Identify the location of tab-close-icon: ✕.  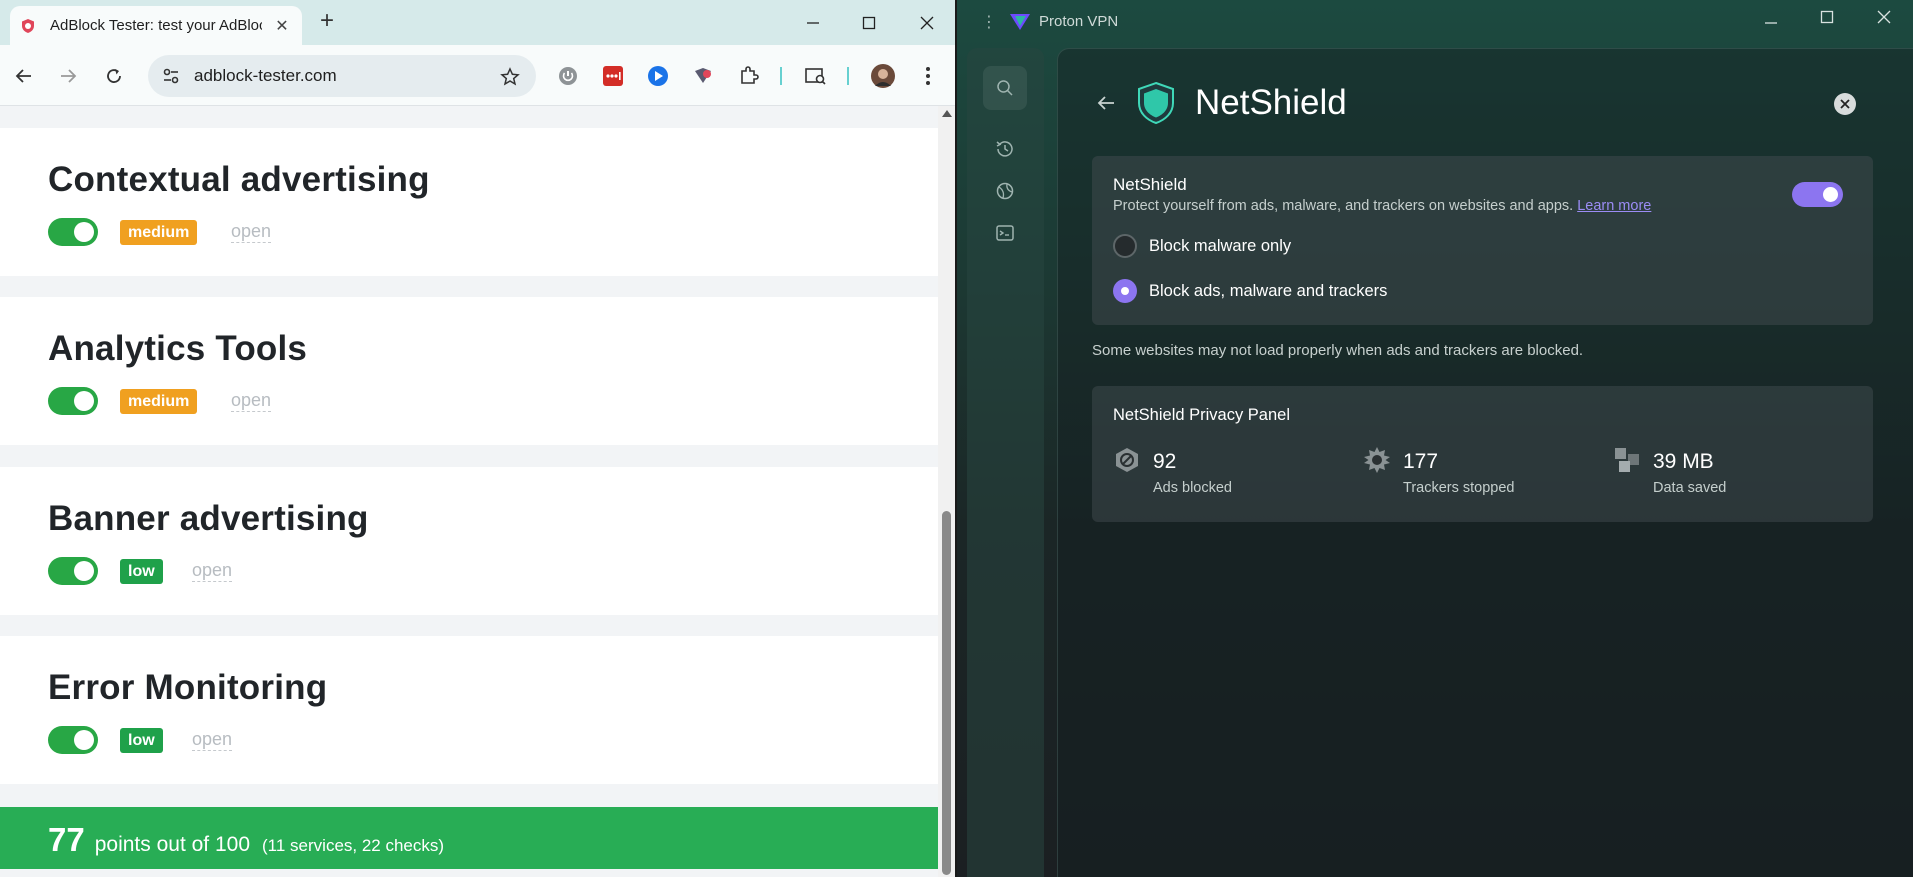
(282, 26).